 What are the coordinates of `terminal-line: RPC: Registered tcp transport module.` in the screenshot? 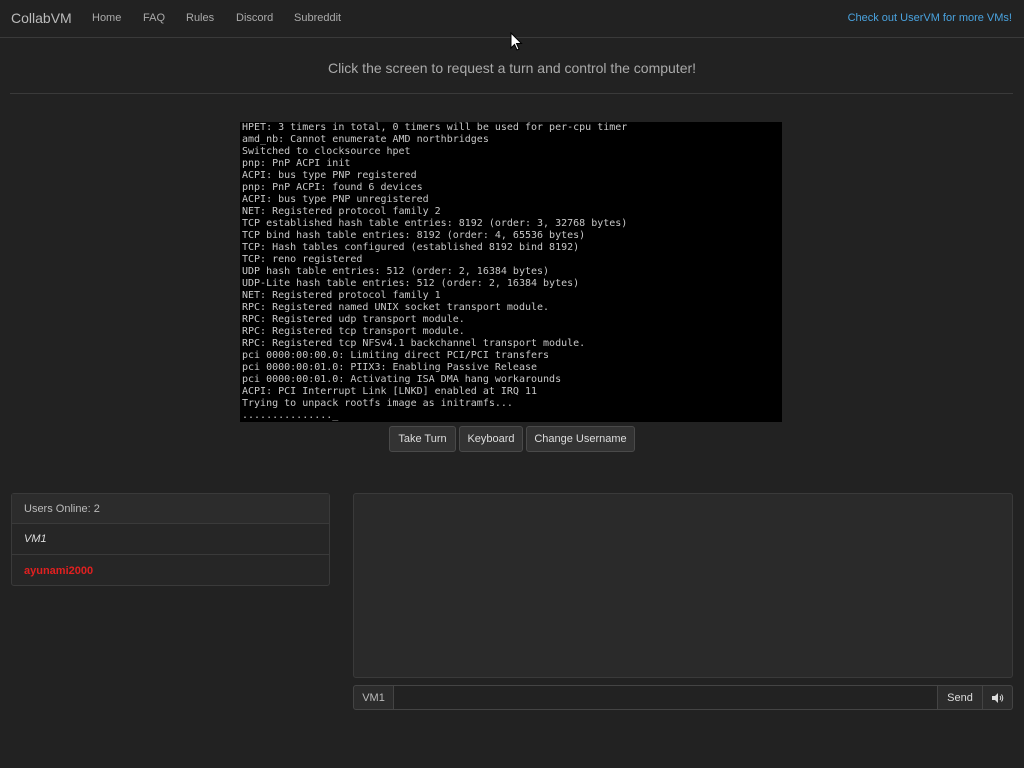 It's located at (353, 331).